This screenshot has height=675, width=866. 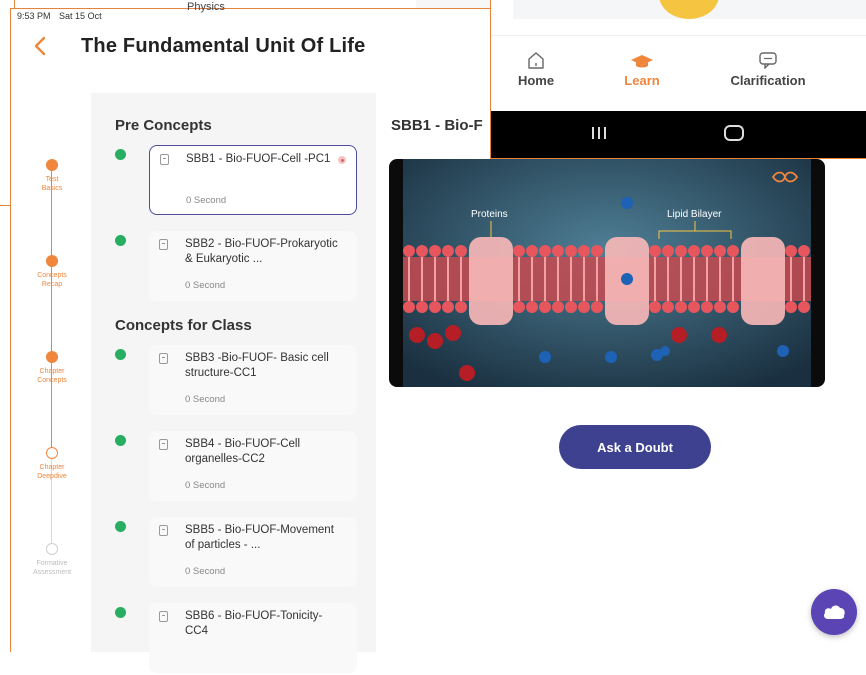 I want to click on step-chapter-concepts: Chapter Concepts, so click(x=52, y=368).